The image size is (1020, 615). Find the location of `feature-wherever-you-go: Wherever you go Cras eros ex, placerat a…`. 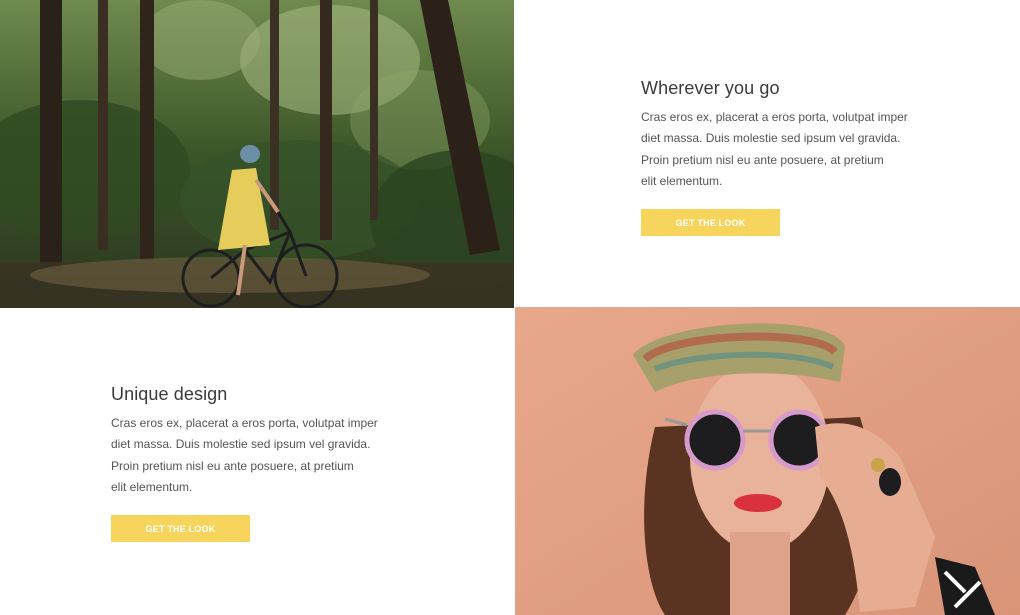

feature-wherever-you-go: Wherever you go Cras eros ex, placerat a… is located at coordinates (801, 163).